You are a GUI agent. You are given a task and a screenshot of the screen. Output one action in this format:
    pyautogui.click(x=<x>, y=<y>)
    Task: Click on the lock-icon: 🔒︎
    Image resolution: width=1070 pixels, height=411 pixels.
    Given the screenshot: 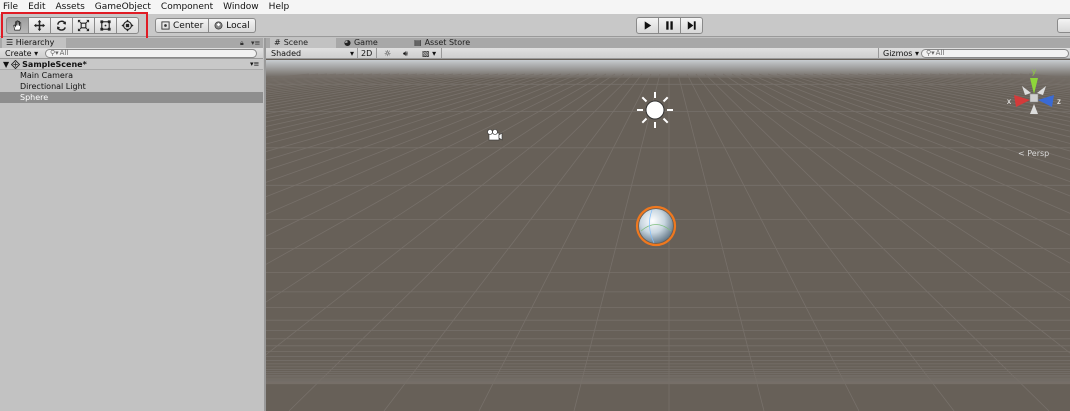 What is the action you would take?
    pyautogui.click(x=242, y=43)
    